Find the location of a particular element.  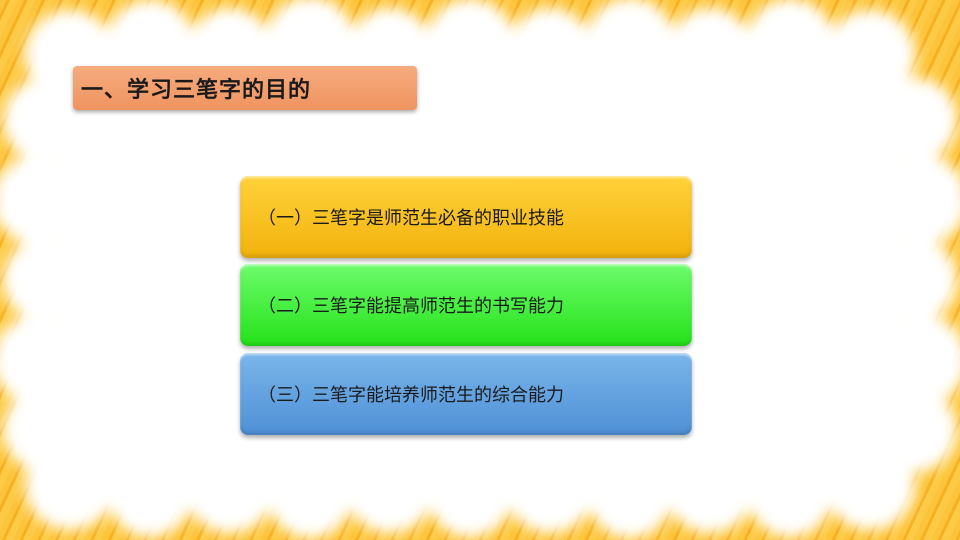

purpose-item-label: （一）三笔字是师范生必备的职业技能 is located at coordinates (411, 218).